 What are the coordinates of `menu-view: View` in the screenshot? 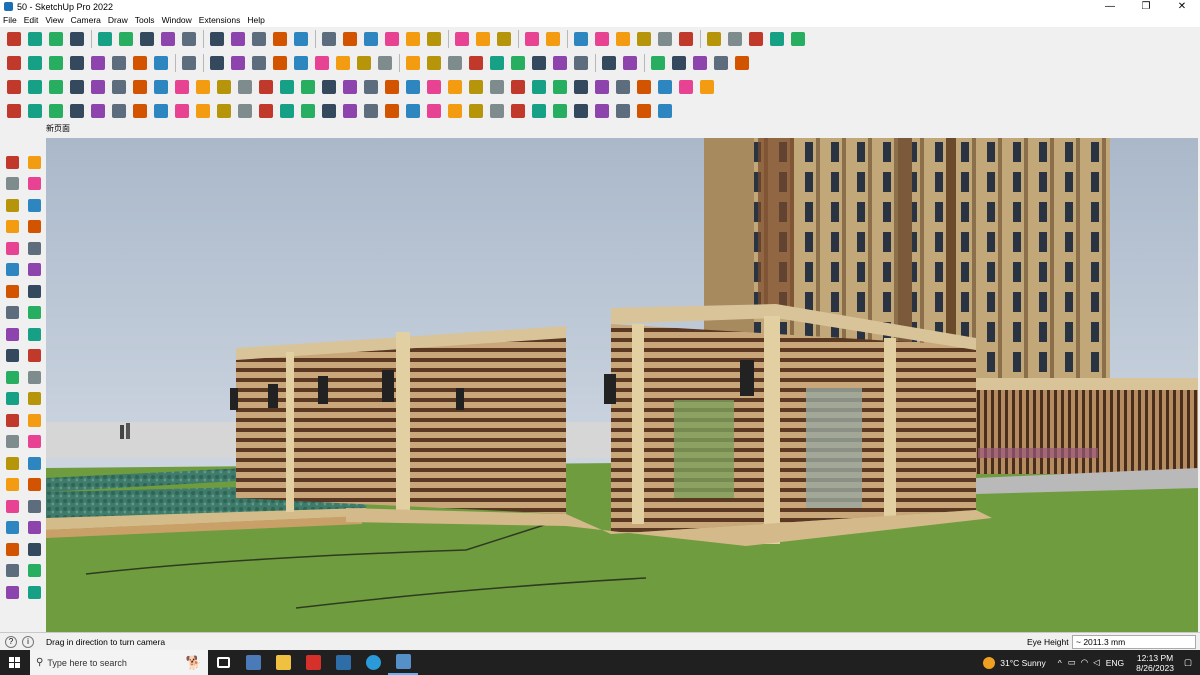 It's located at (54, 20).